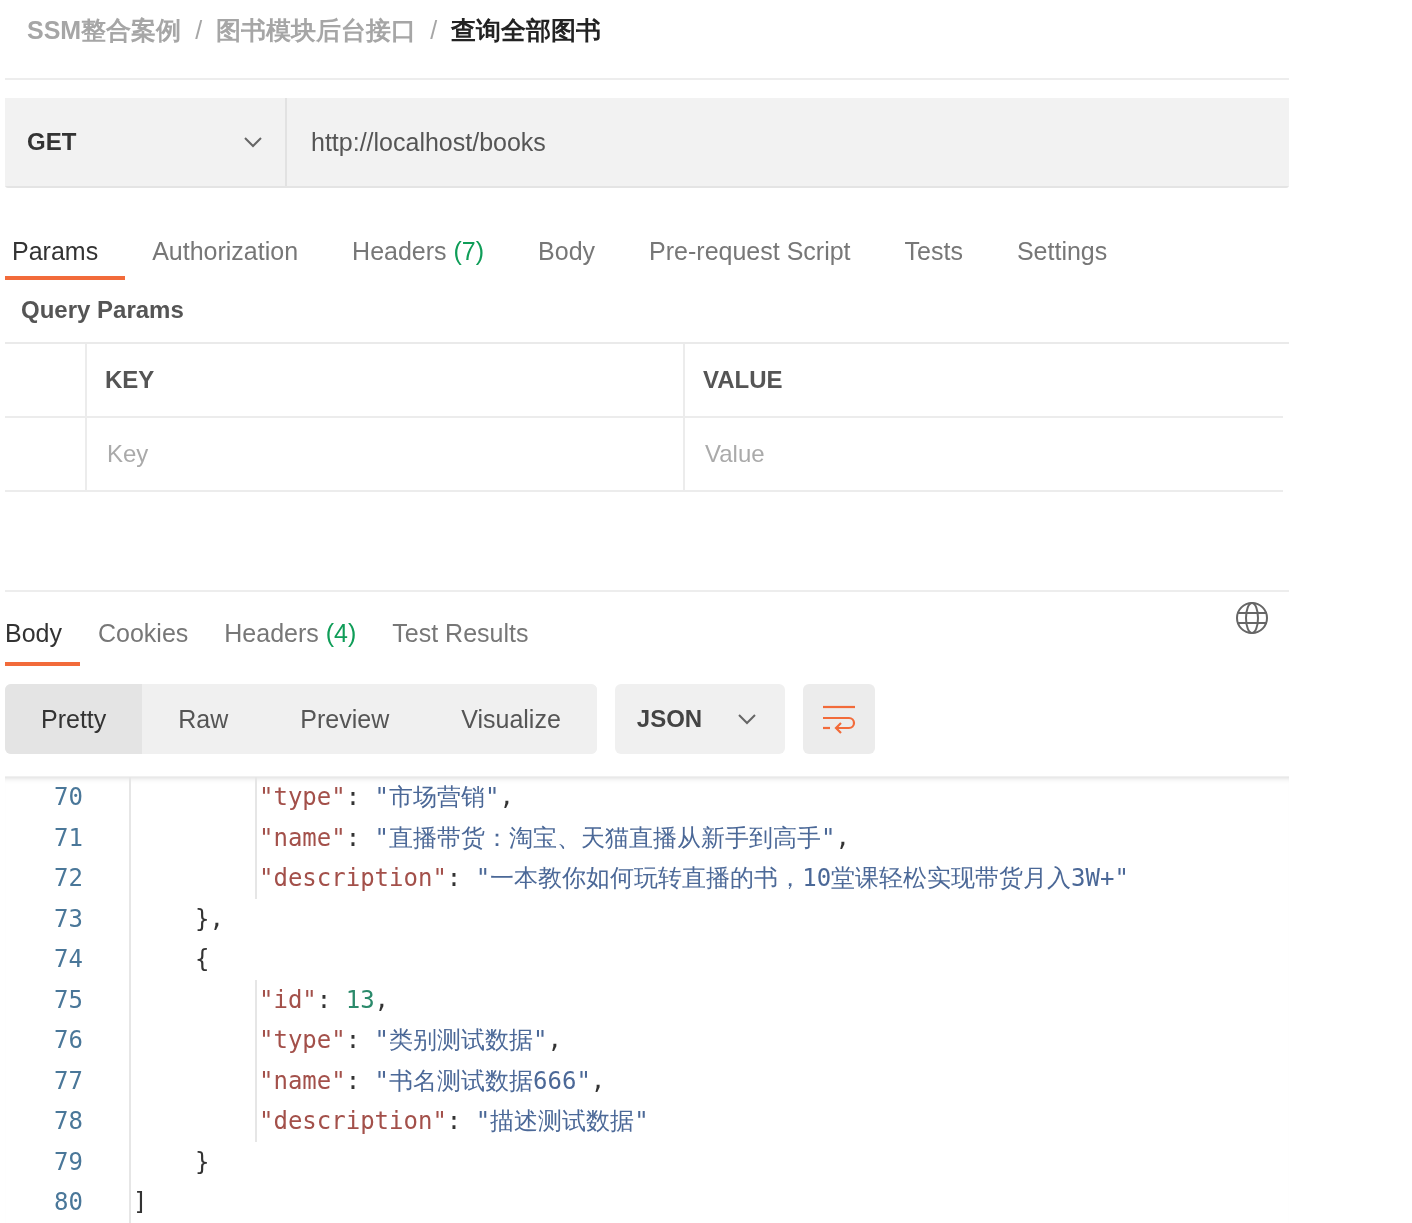 This screenshot has height=1223, width=1412. Describe the element at coordinates (460, 642) in the screenshot. I see `response-tab: Test Results` at that location.